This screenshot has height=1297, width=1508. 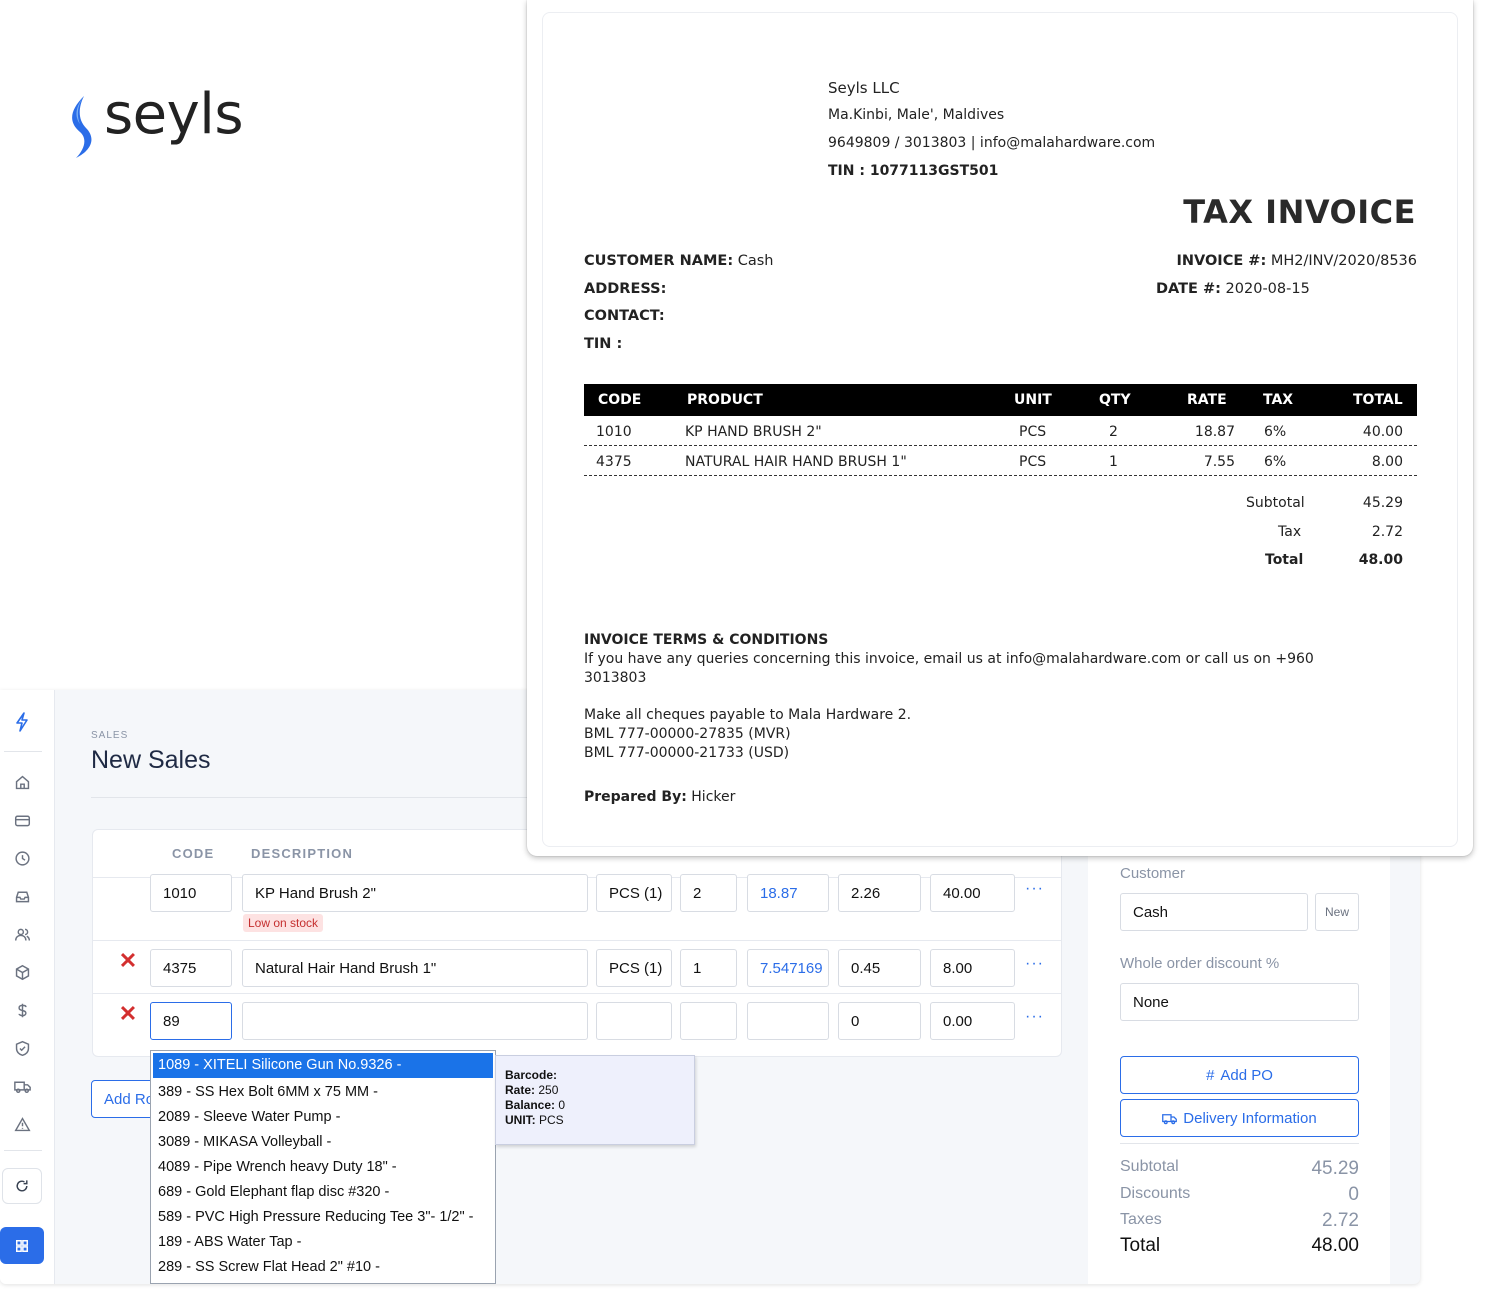 What do you see at coordinates (864, 88) in the screenshot?
I see `company-name: Seyls LLC` at bounding box center [864, 88].